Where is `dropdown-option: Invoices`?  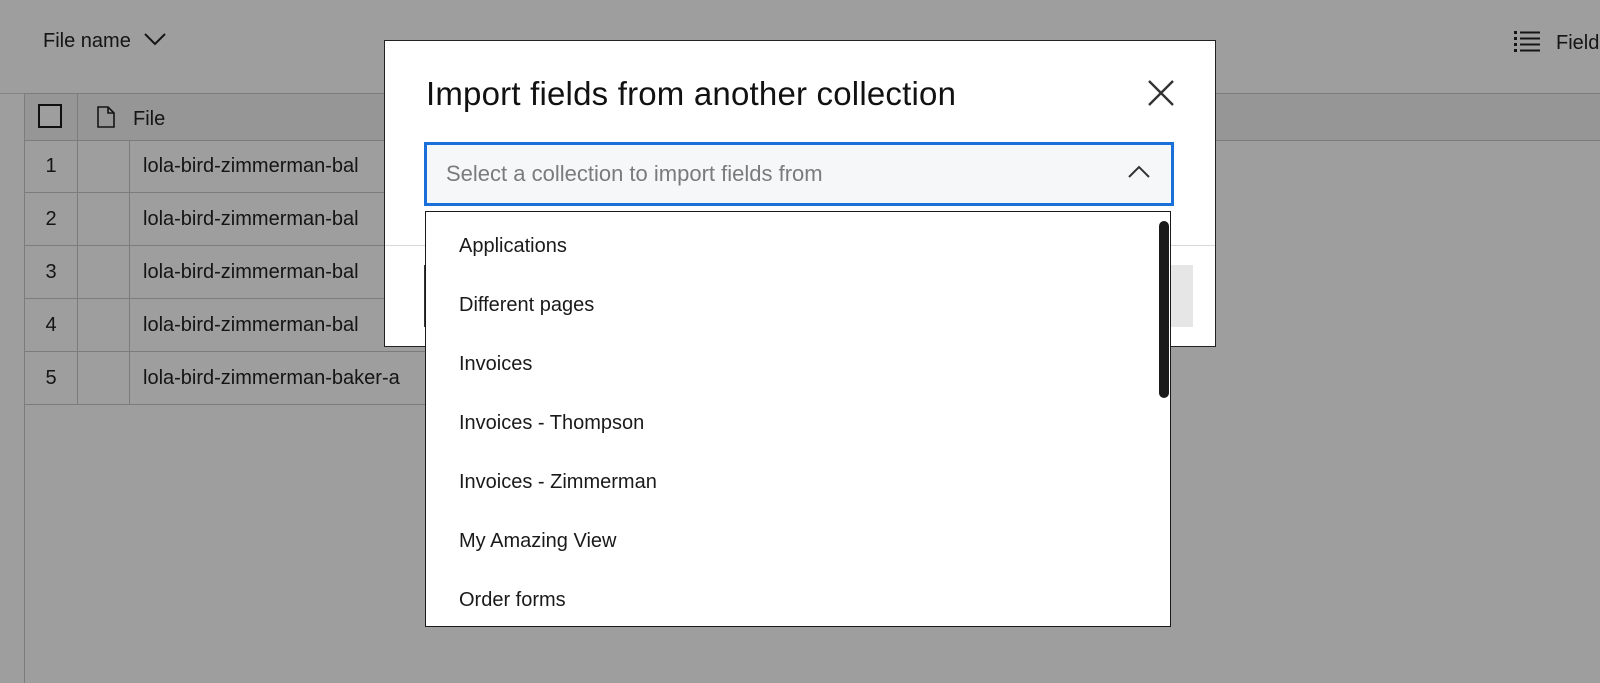 dropdown-option: Invoices is located at coordinates (789, 364).